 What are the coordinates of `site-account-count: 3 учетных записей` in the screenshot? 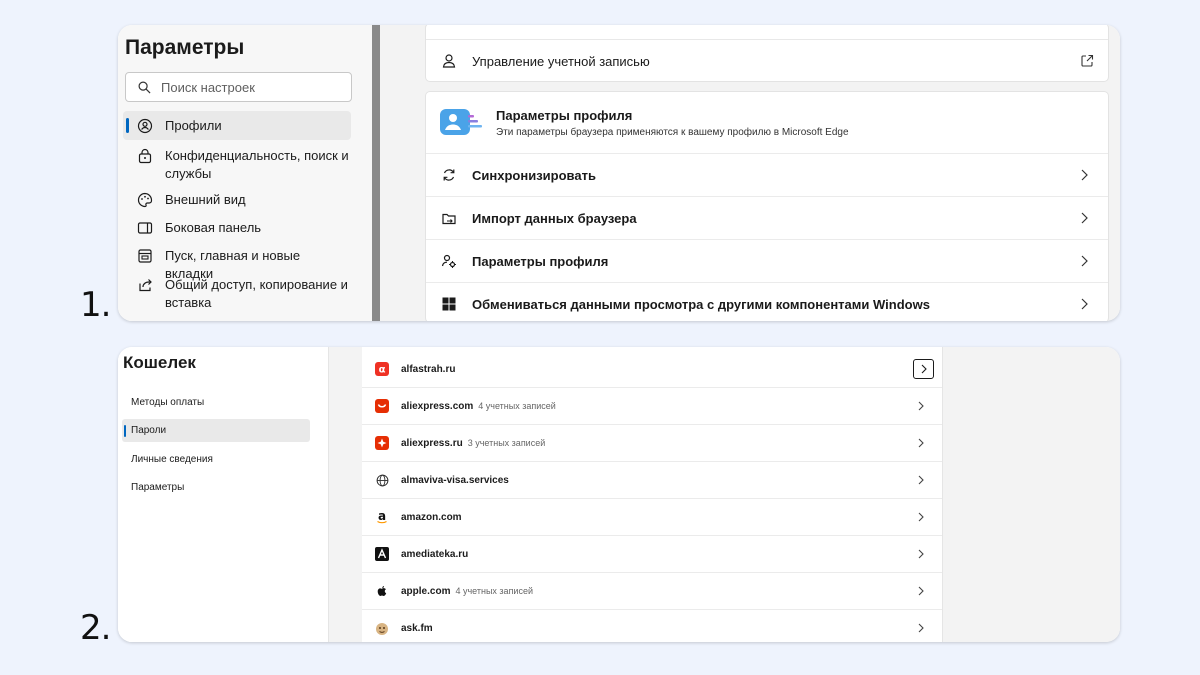 It's located at (506, 443).